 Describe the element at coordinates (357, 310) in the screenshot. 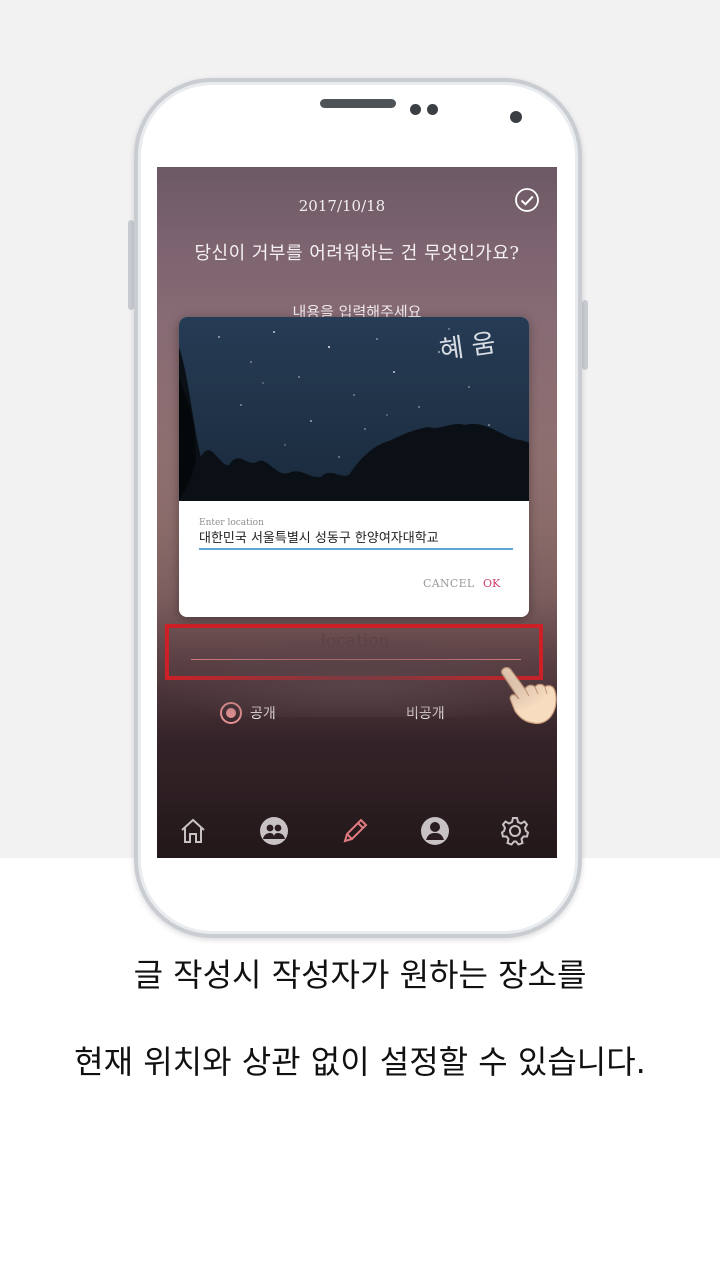

I see `content-placeholder: 내용을 입력해주세요` at that location.